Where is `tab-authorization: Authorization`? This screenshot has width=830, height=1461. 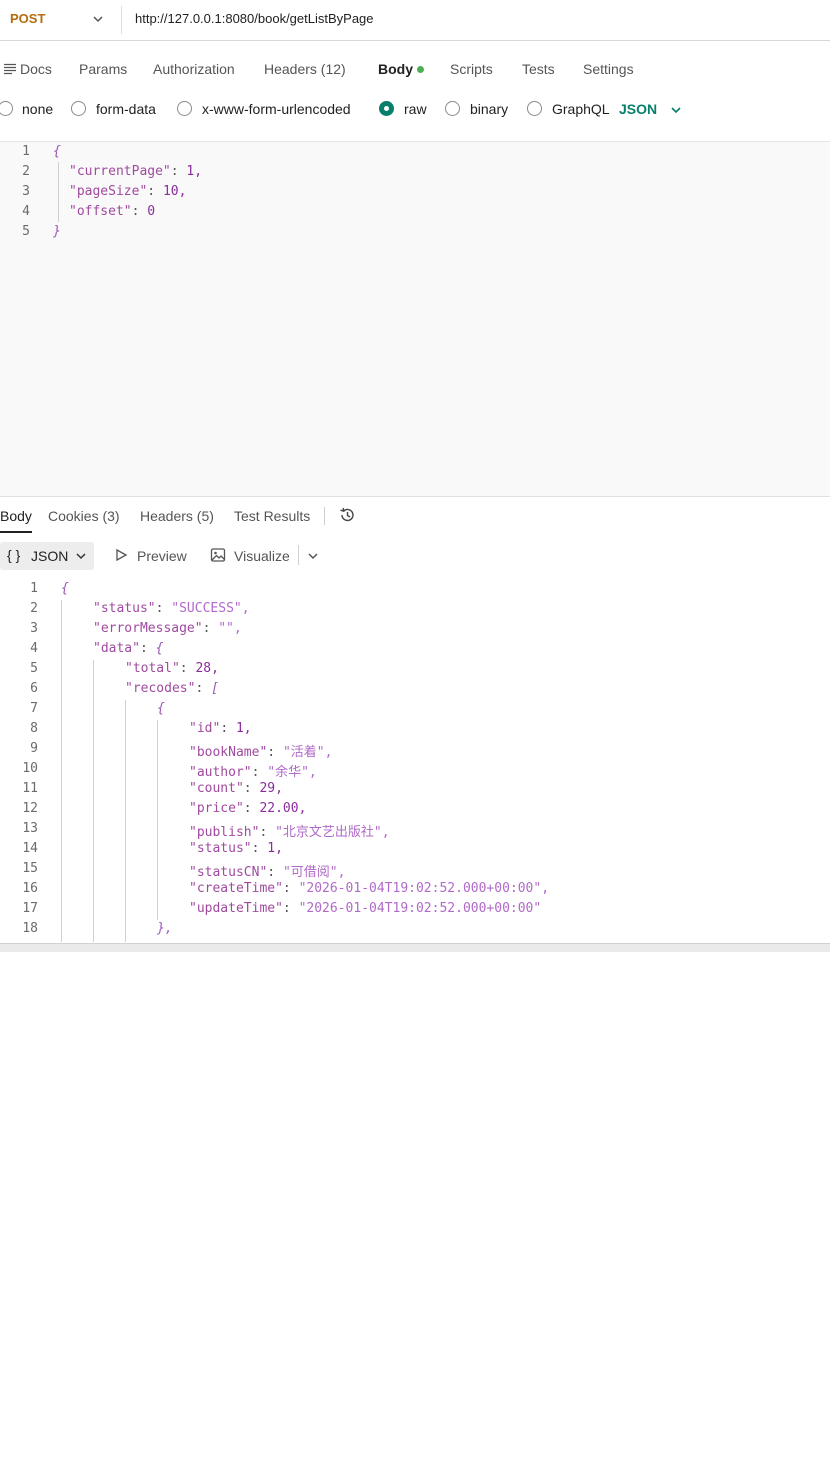 tab-authorization: Authorization is located at coordinates (194, 69).